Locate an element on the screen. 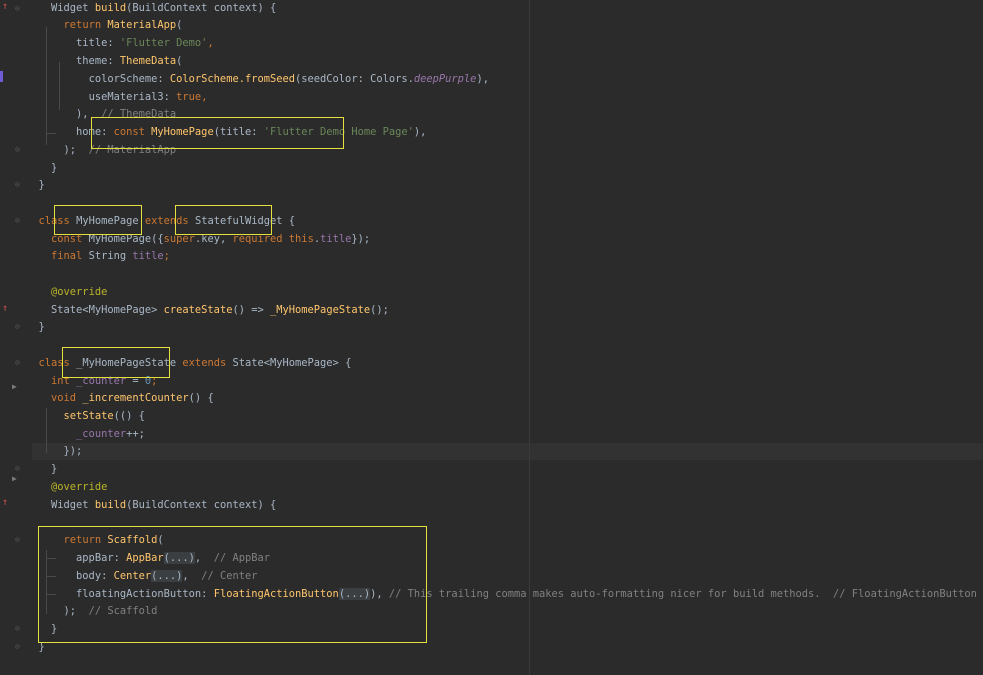 This screenshot has width=983, height=675. code-line: final String title; is located at coordinates (98, 256).